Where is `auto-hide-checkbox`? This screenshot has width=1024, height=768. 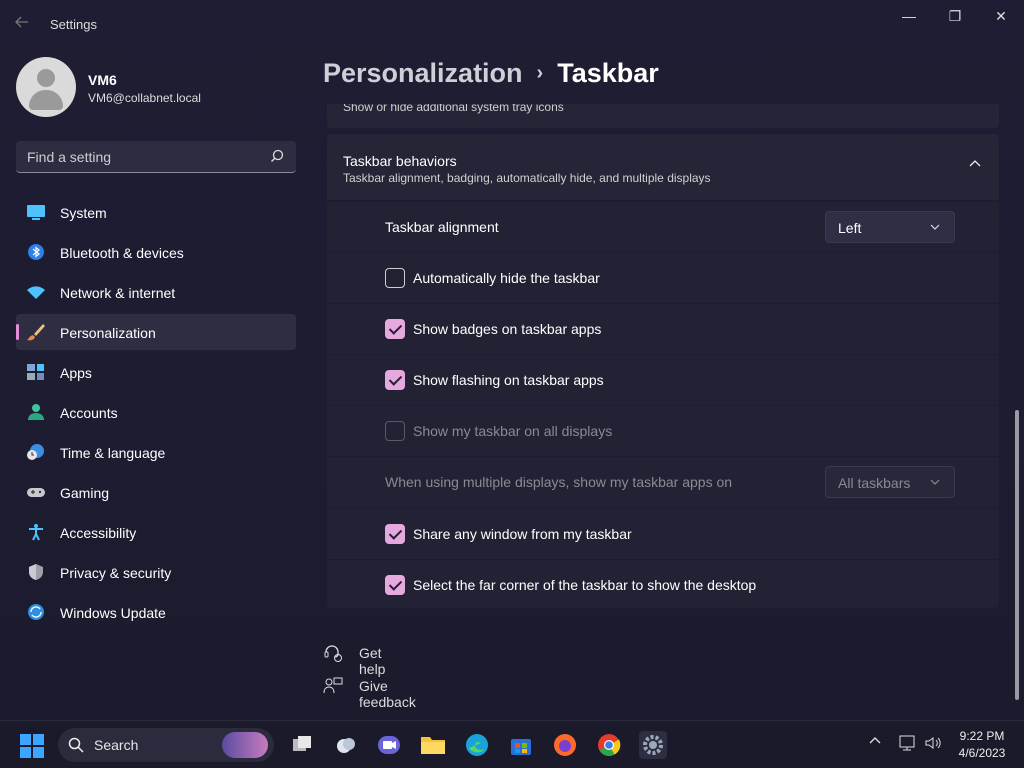
auto-hide-checkbox is located at coordinates (395, 278).